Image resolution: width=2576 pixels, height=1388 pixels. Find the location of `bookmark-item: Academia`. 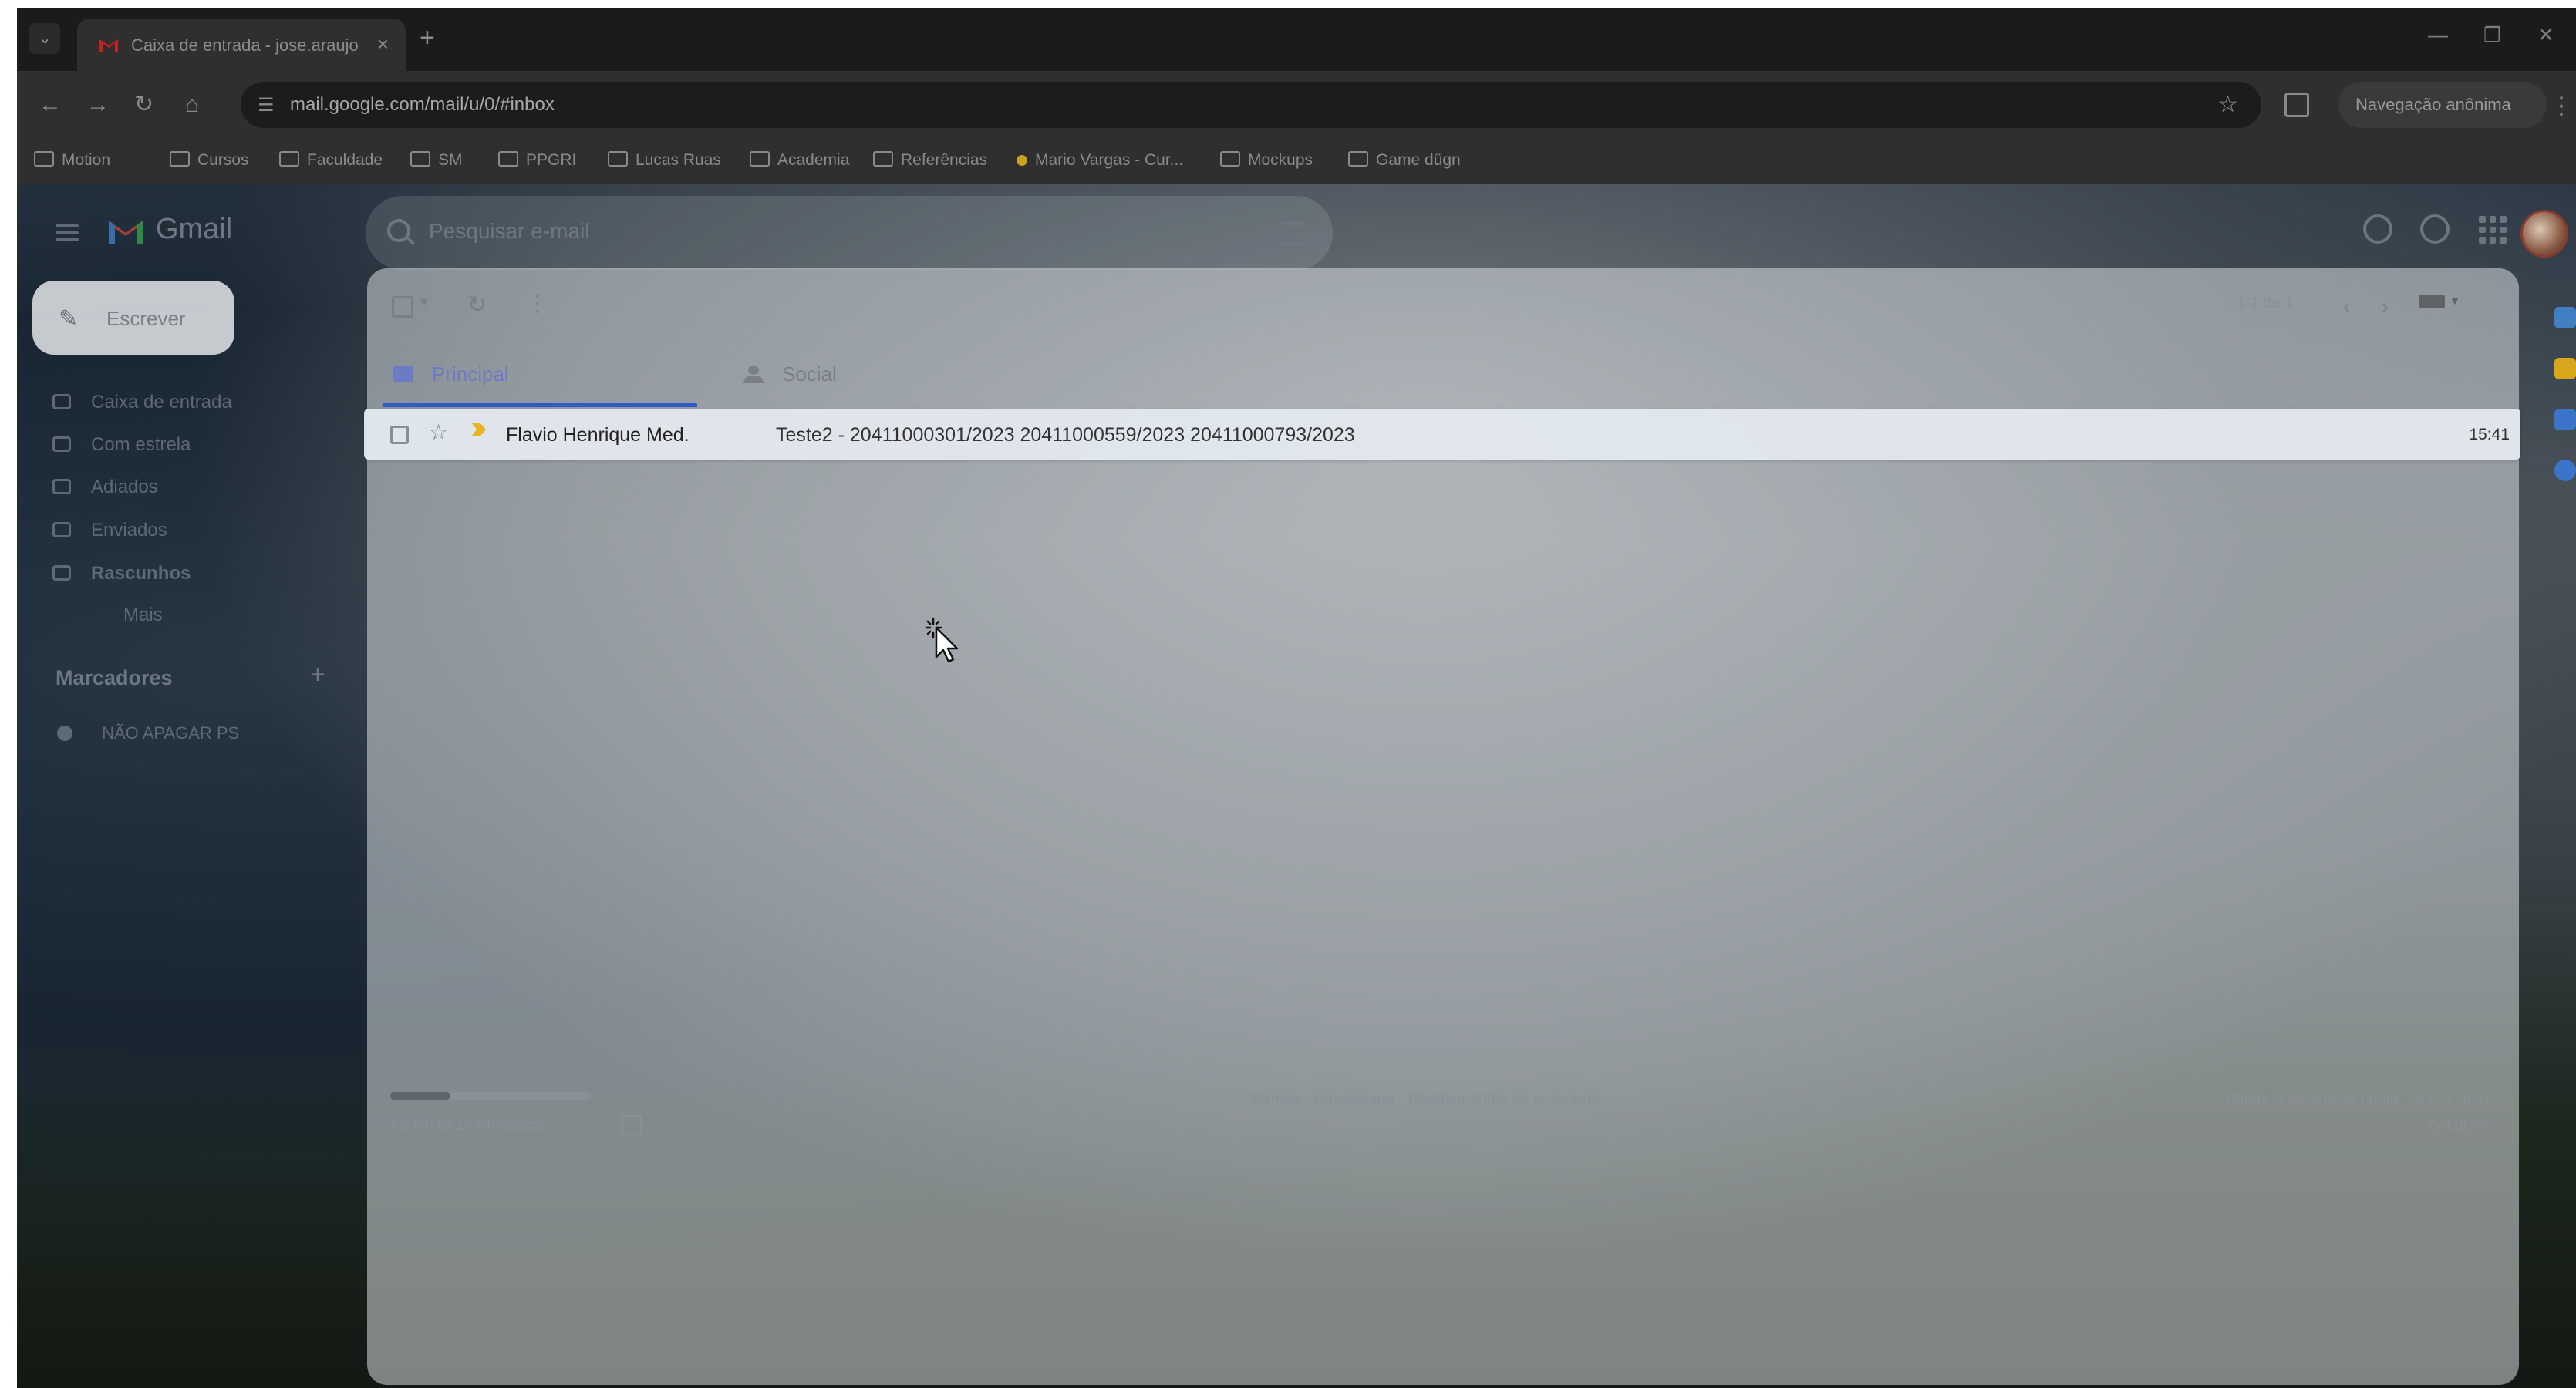

bookmark-item: Academia is located at coordinates (799, 161).